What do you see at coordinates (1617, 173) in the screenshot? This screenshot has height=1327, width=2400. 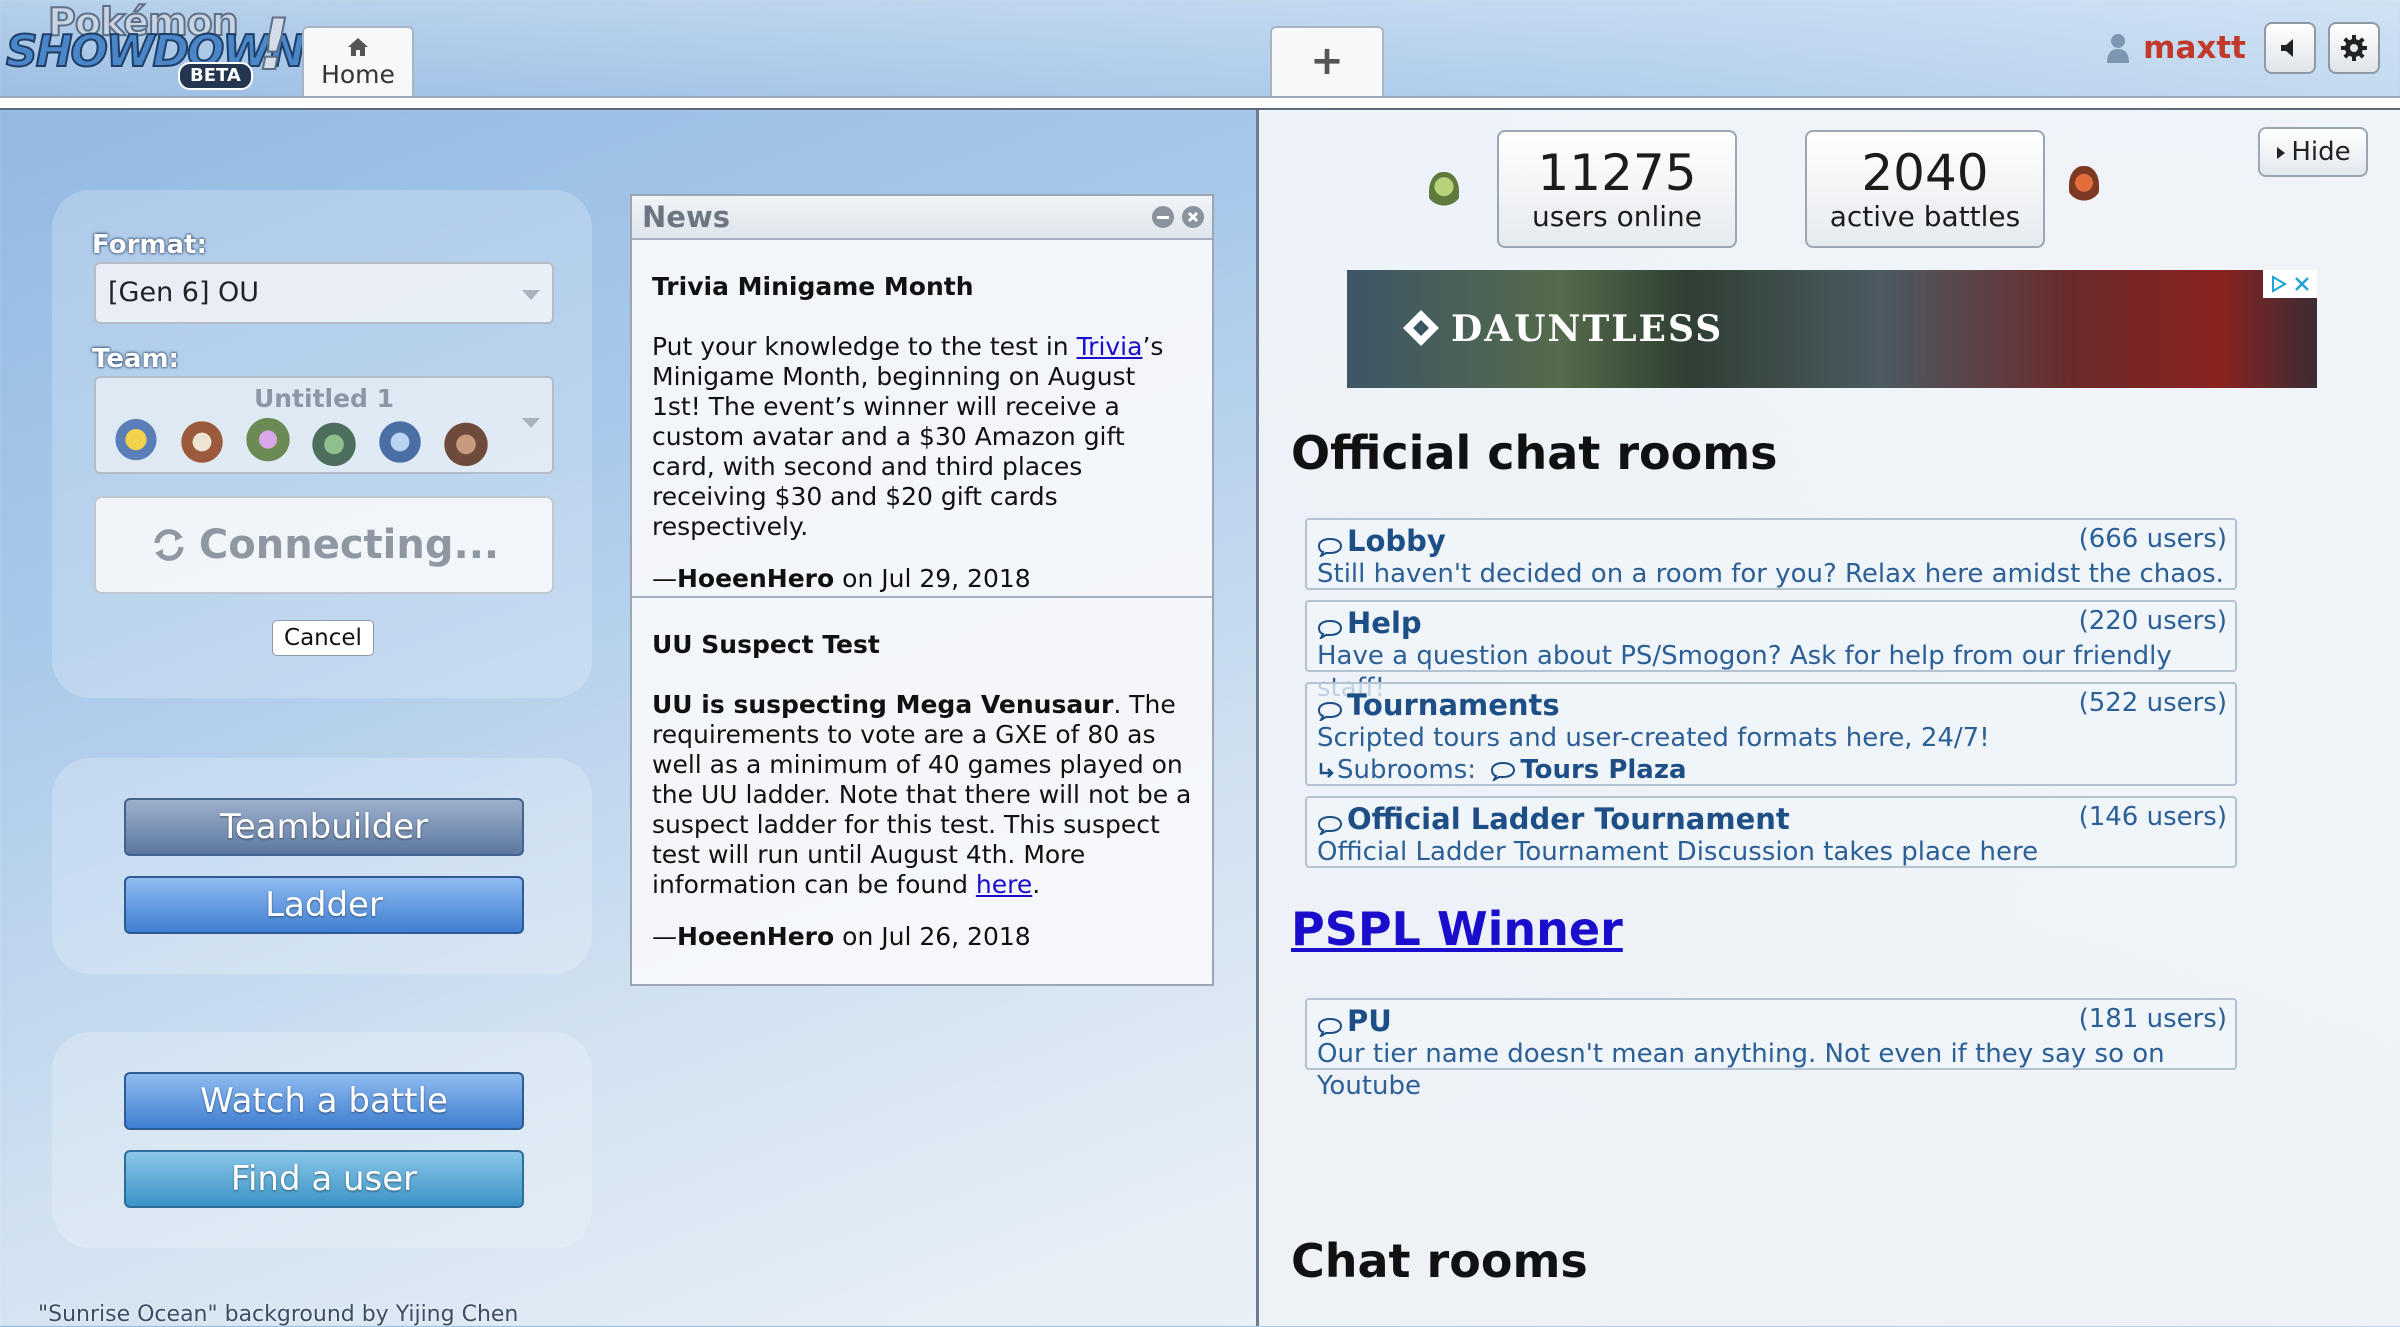 I see `users-online-count: 11275` at bounding box center [1617, 173].